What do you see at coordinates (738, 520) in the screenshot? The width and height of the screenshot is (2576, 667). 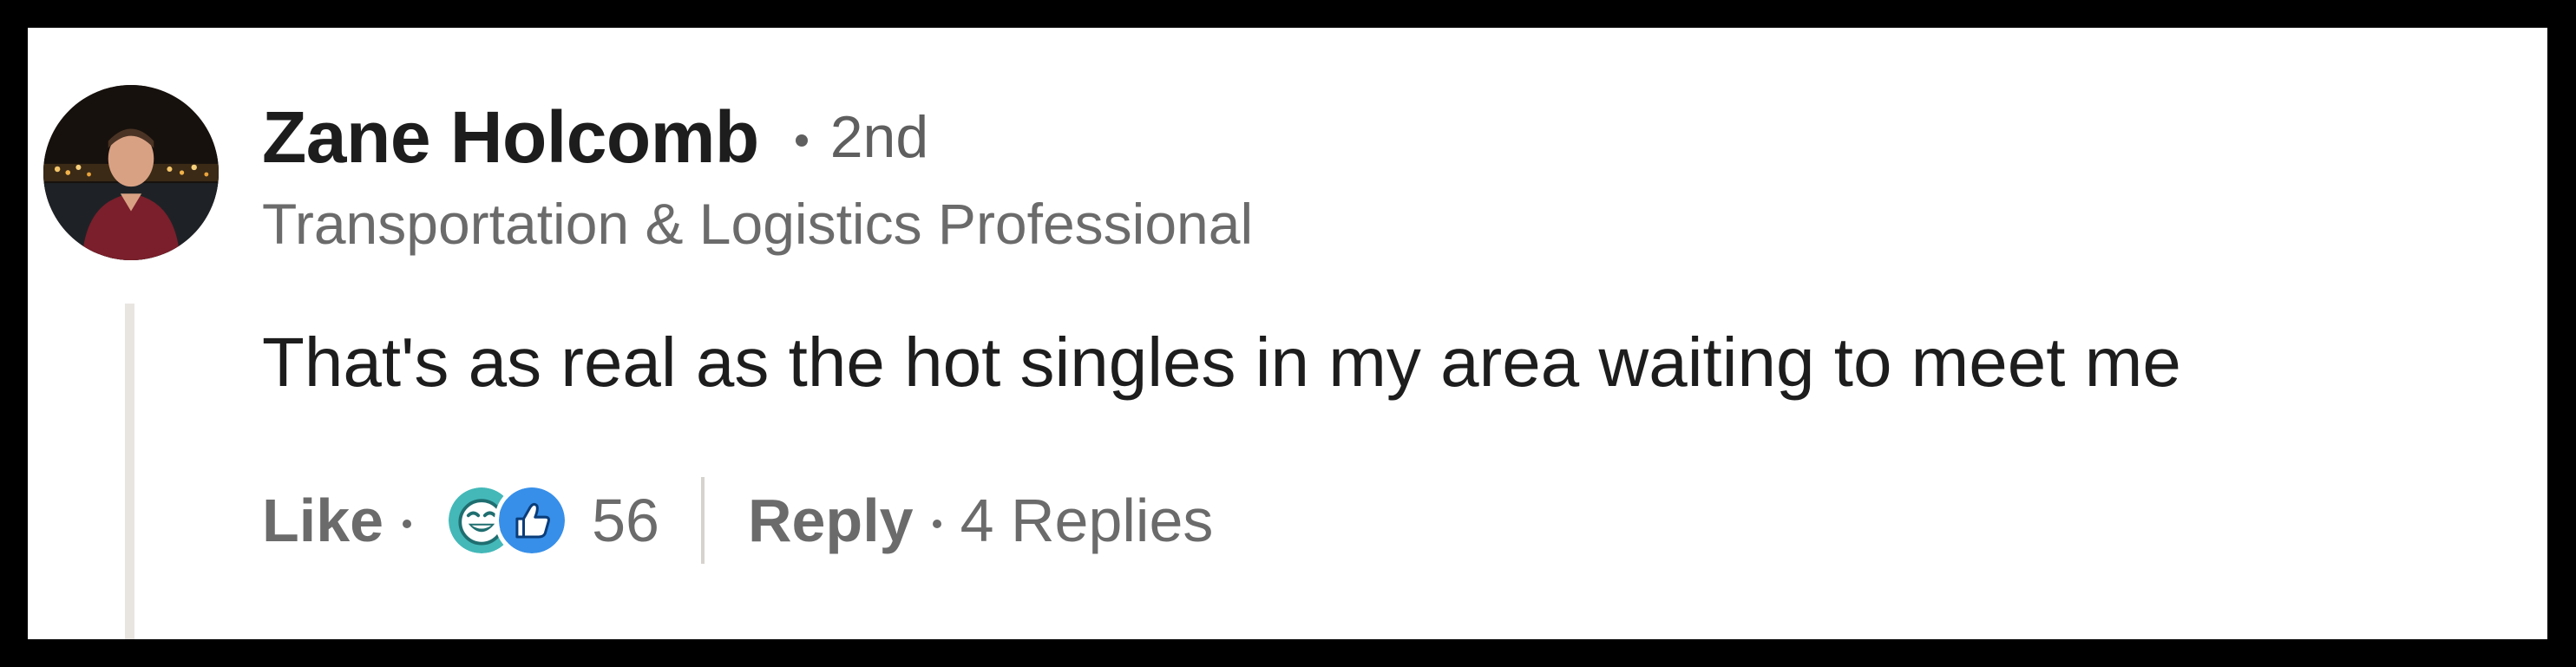 I see `comment-actions: Like 56 Reply 4 Replies` at bounding box center [738, 520].